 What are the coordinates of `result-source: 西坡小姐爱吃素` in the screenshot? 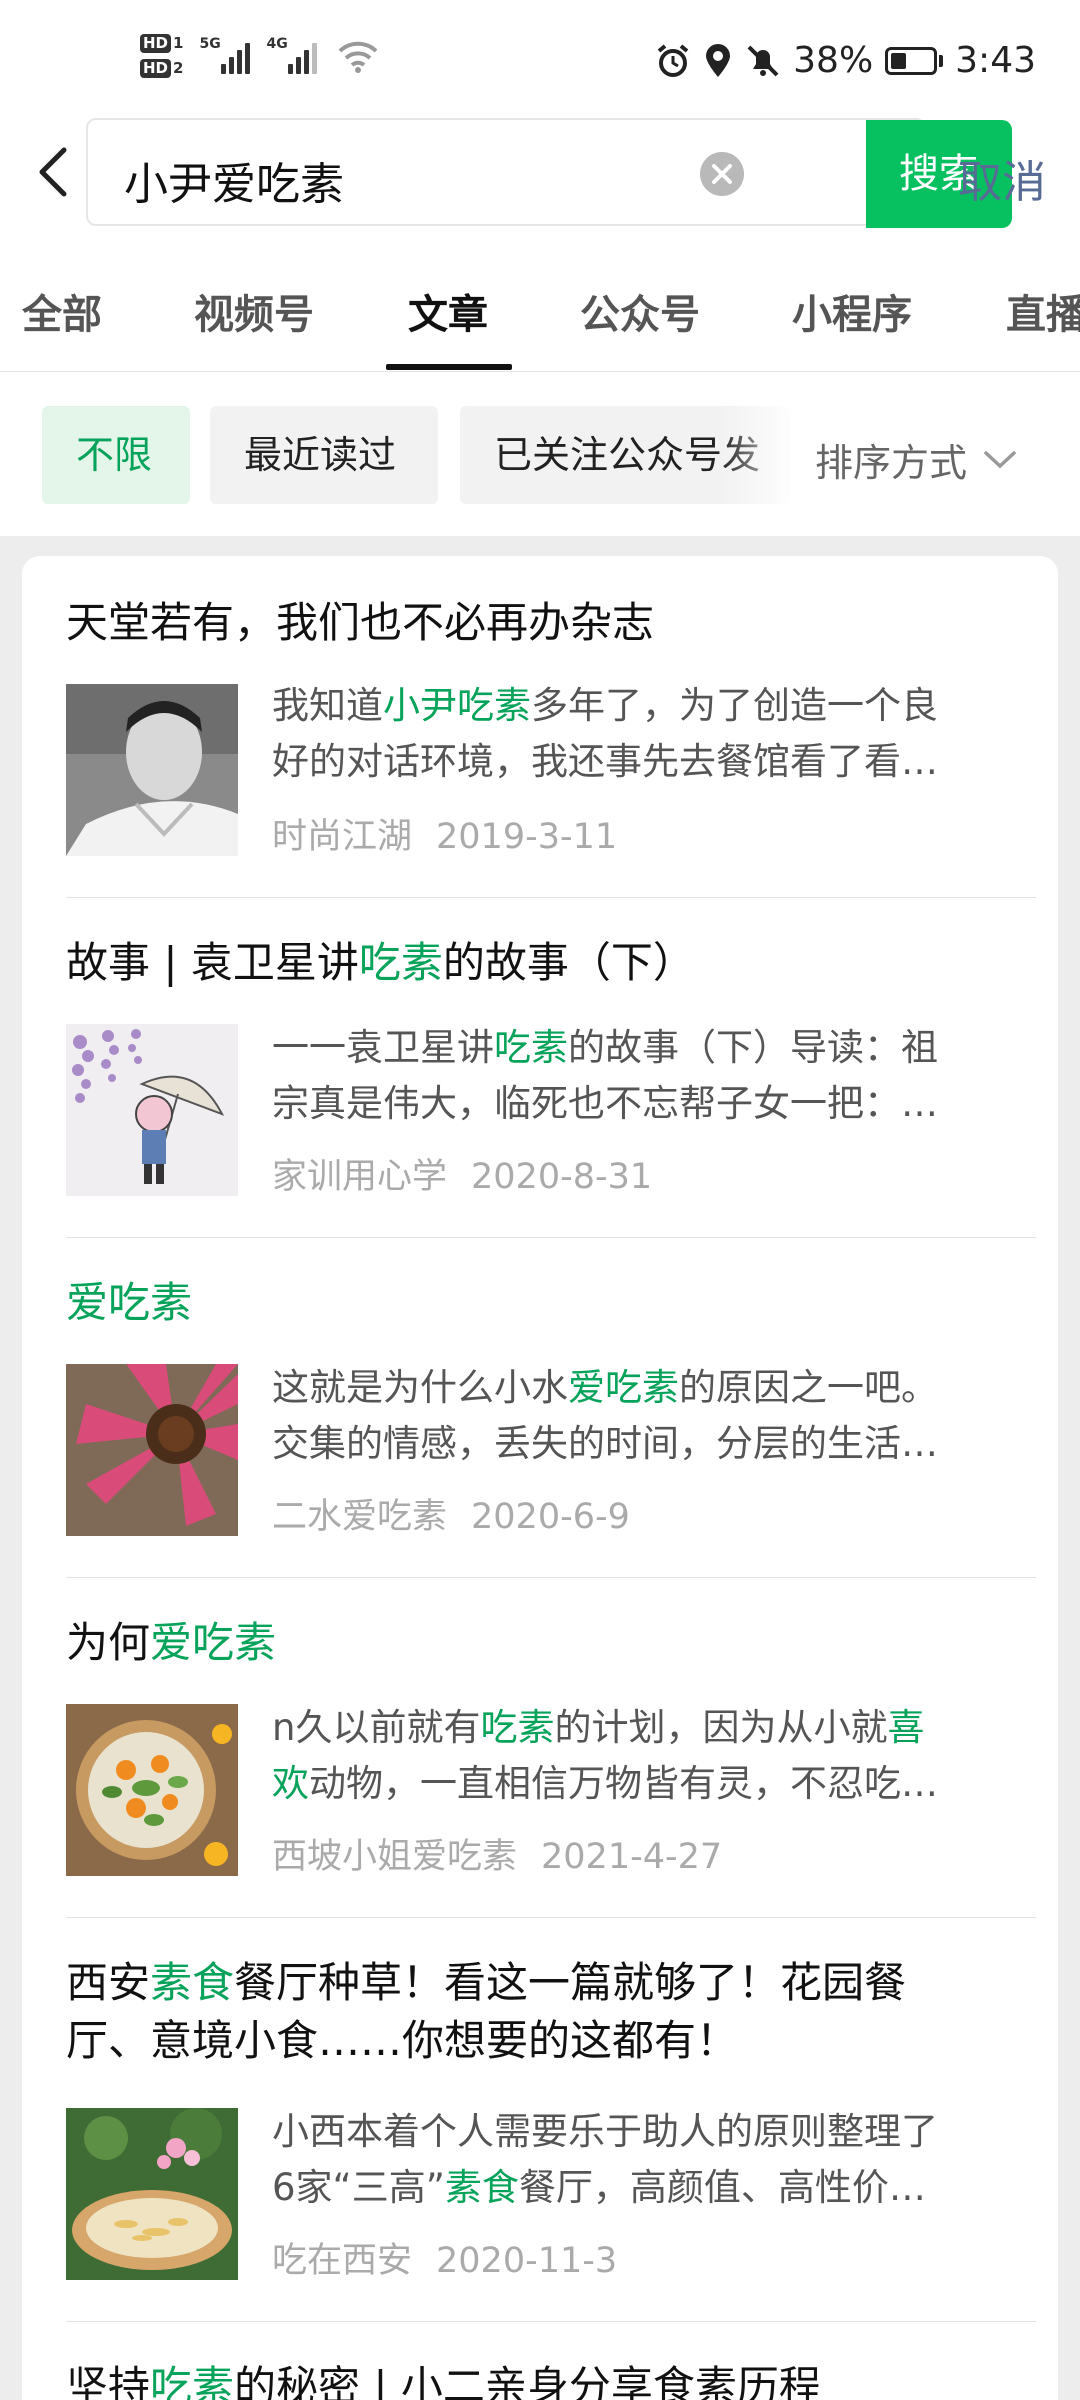 It's located at (394, 1857).